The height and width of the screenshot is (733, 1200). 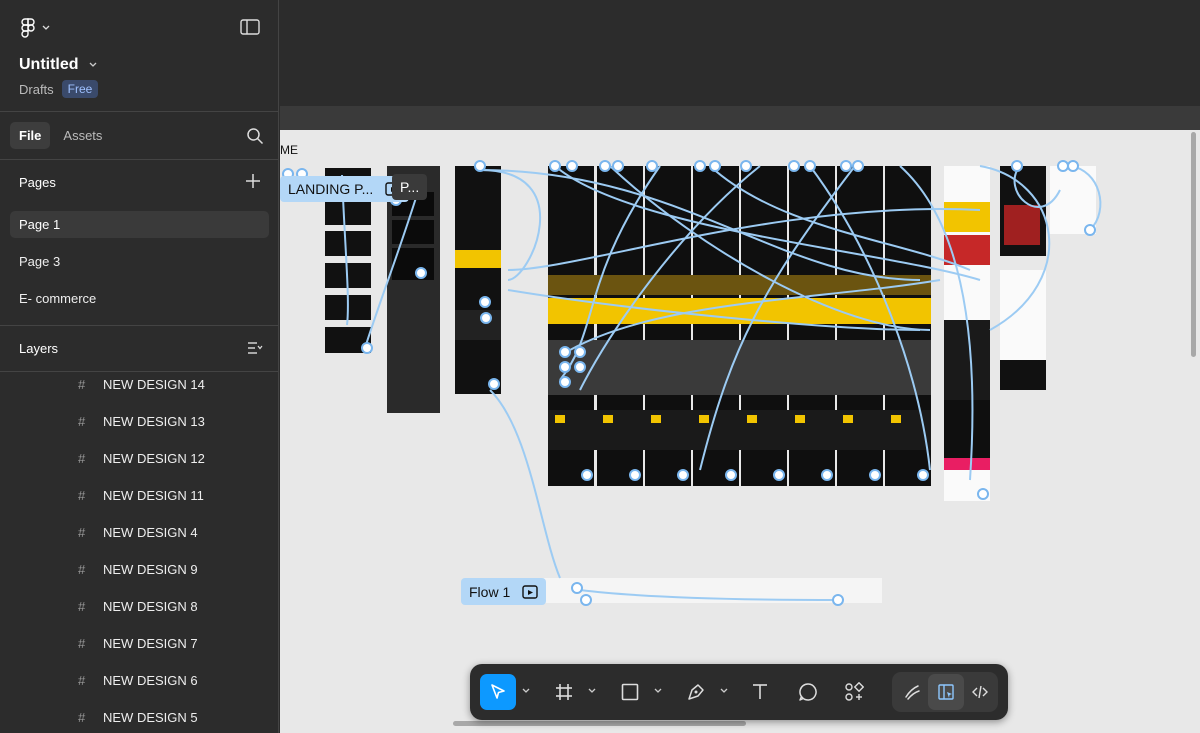 I want to click on frames-left, so click(x=413, y=289).